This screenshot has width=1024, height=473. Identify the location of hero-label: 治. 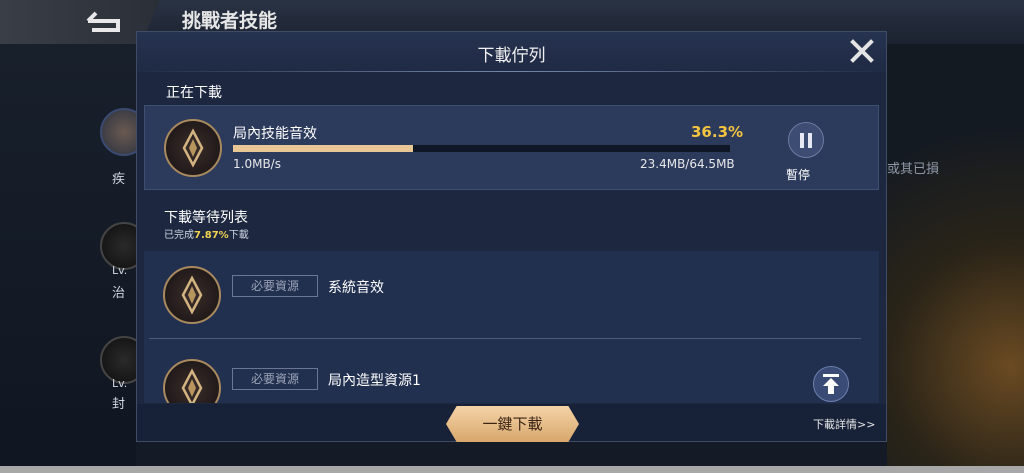
(119, 293).